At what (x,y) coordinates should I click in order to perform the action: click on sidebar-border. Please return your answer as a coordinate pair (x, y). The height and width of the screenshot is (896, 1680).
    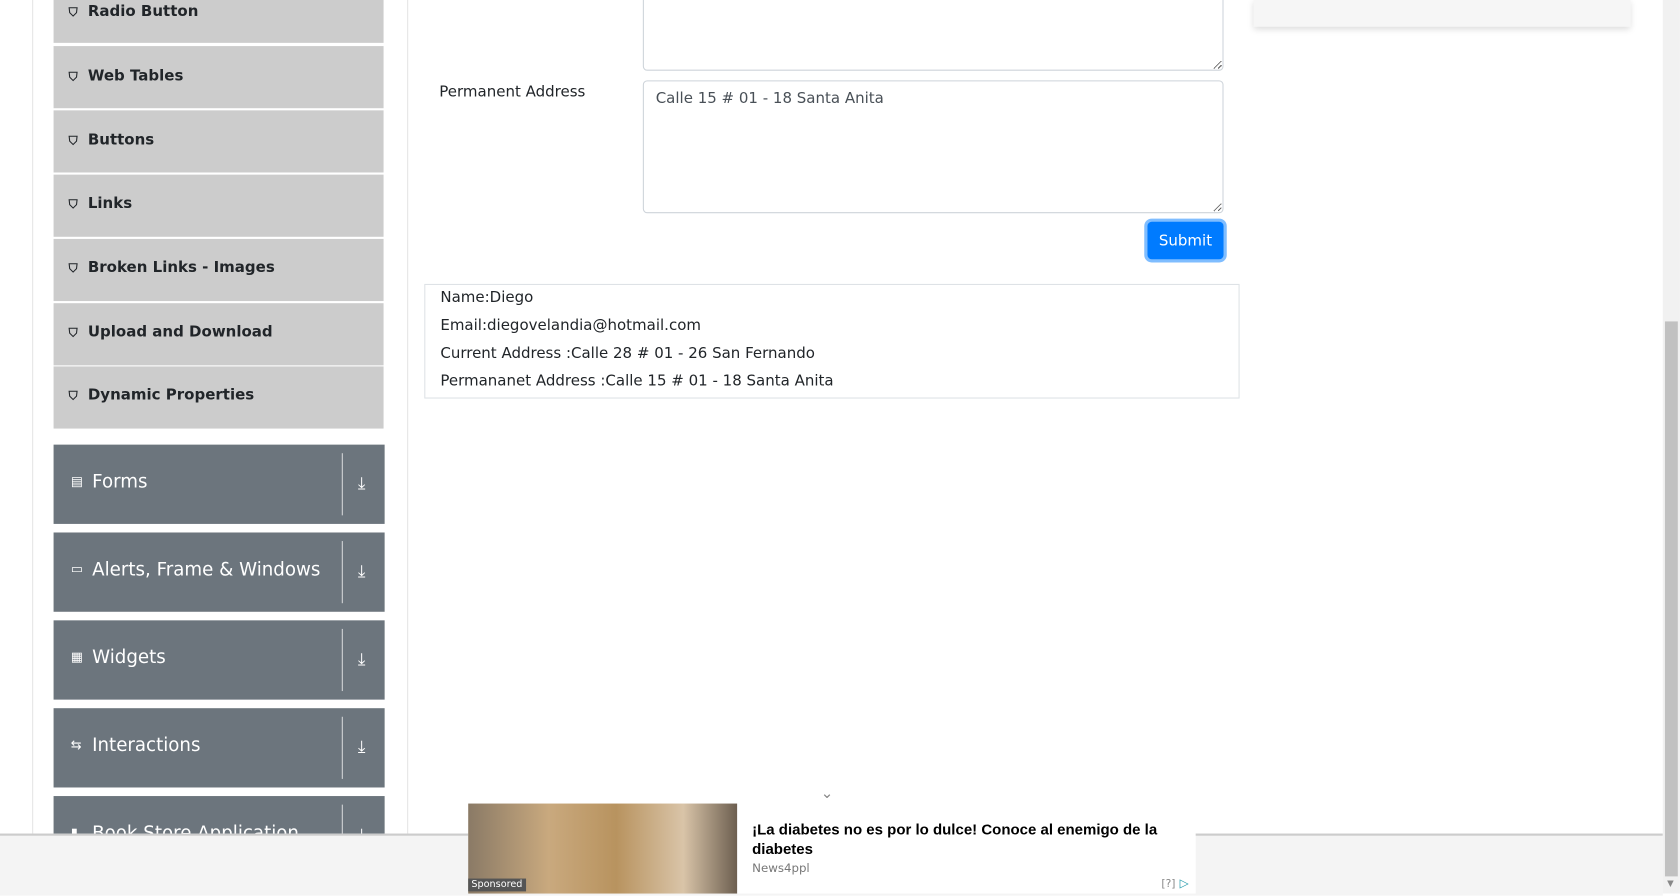
    Looking at the image, I should click on (408, 417).